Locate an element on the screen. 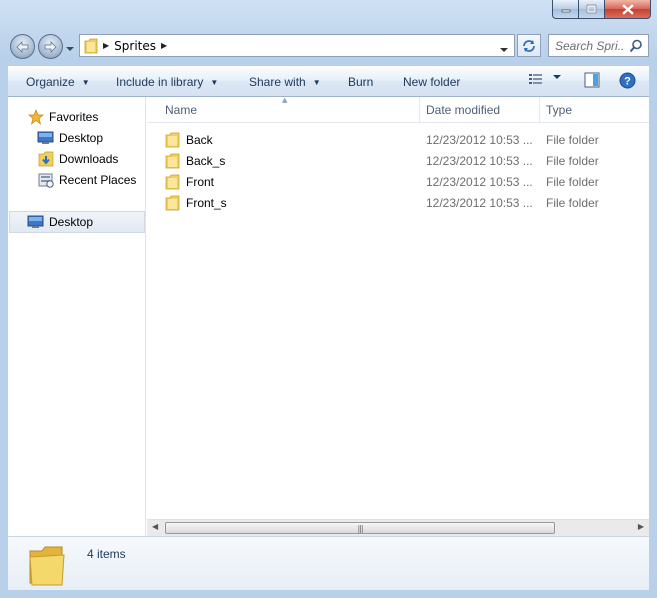 Image resolution: width=657 pixels, height=598 pixels. view-details-icon is located at coordinates (535, 79).